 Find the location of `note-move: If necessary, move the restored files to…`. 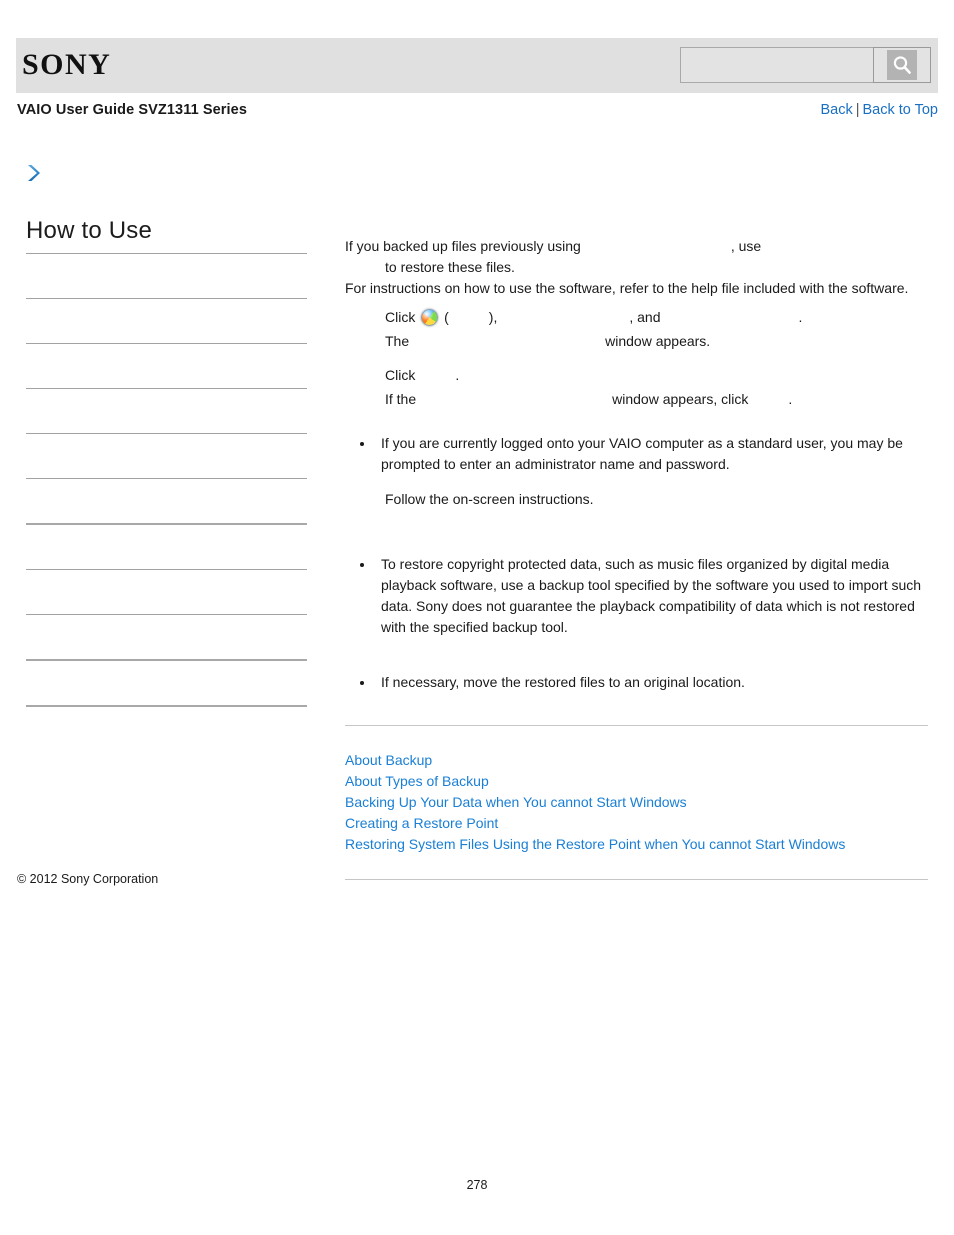

note-move: If necessary, move the restored files to… is located at coordinates (651, 682).